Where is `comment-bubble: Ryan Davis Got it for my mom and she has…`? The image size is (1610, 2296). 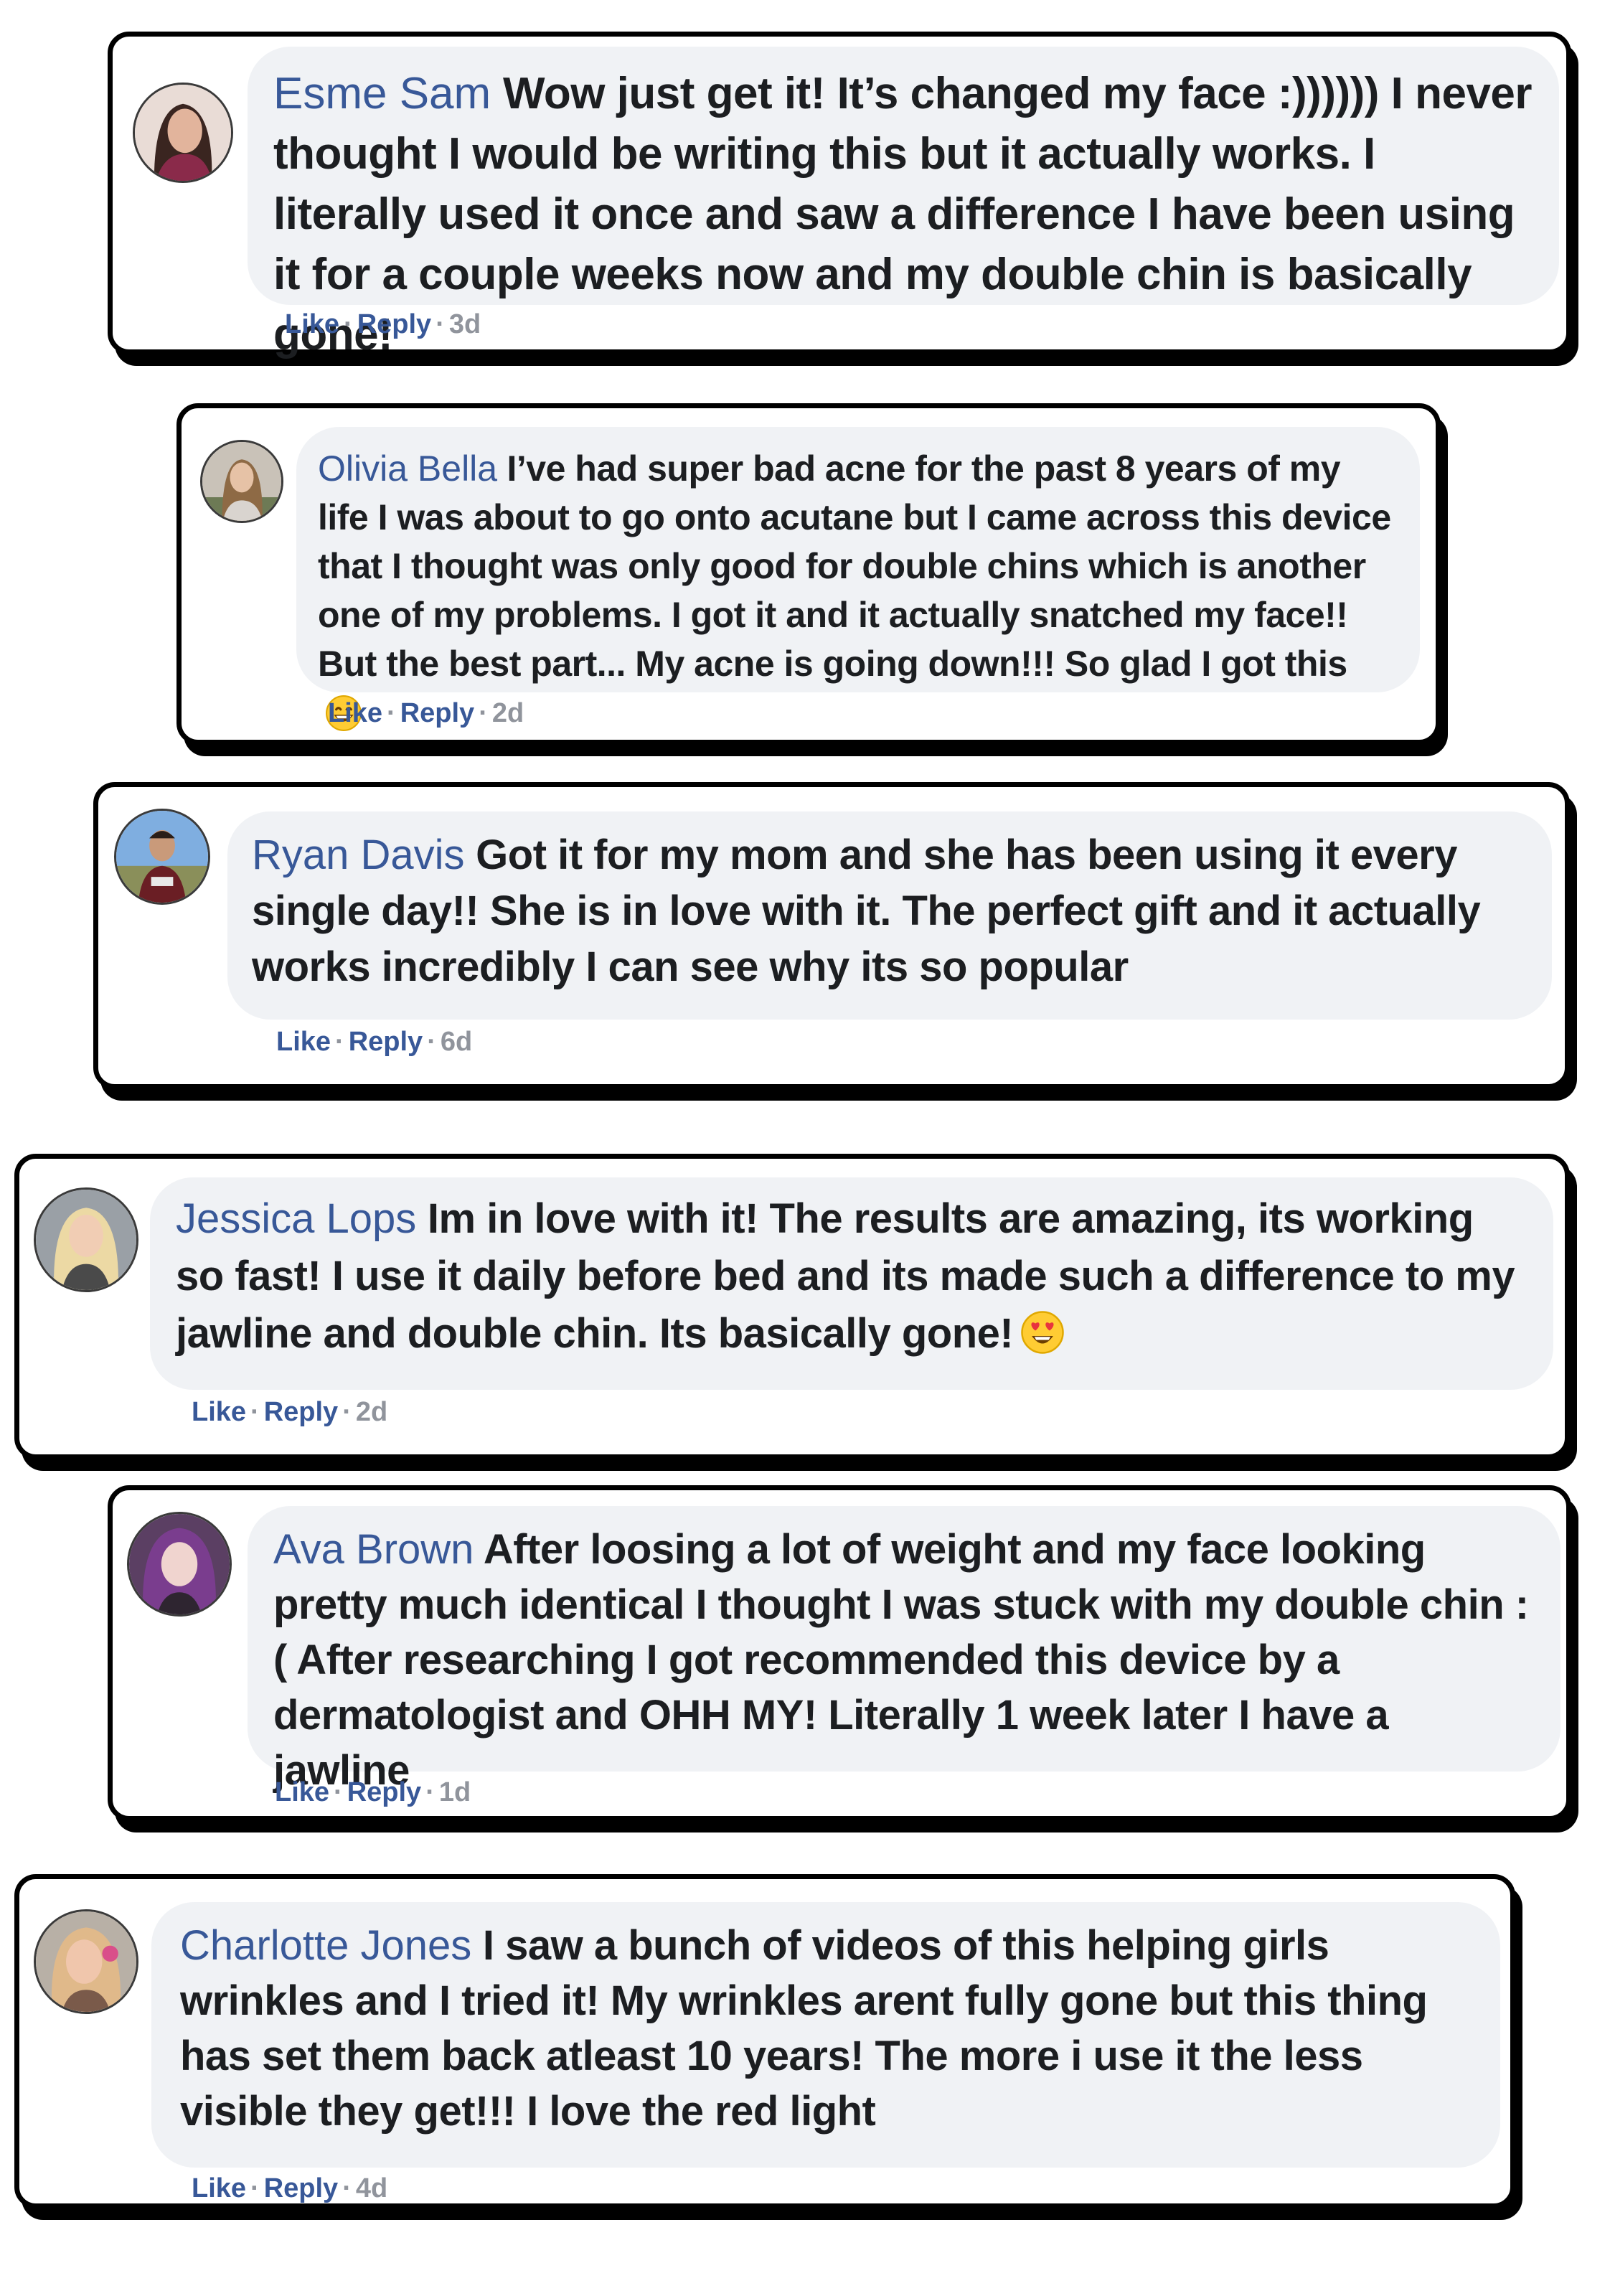
comment-bubble: Ryan Davis Got it for my mom and she has… is located at coordinates (890, 916).